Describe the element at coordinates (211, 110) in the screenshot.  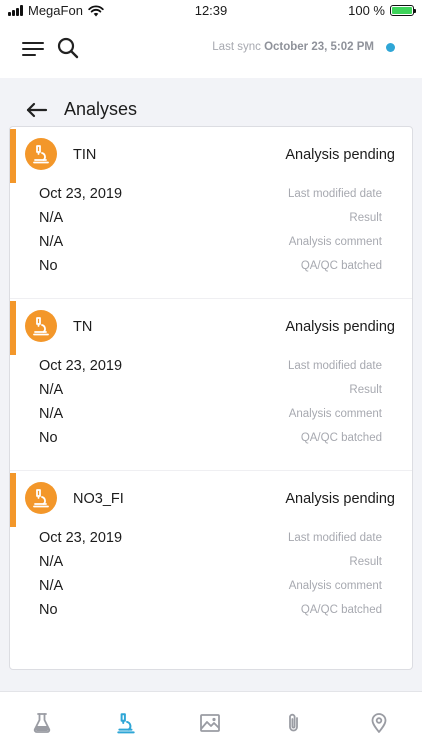
I see `title-row: Analyses` at that location.